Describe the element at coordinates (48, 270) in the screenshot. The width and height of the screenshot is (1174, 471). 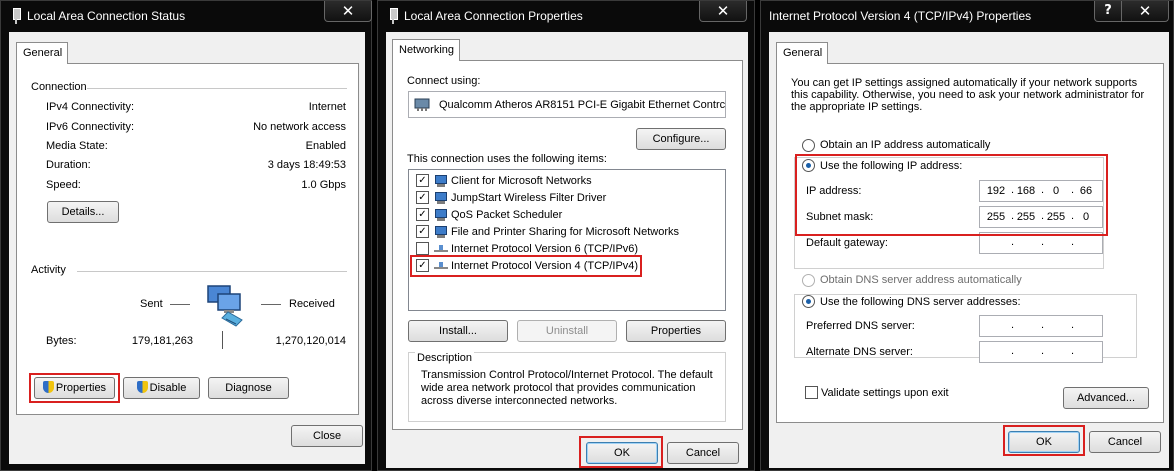
I see `activity-heading: Activity` at that location.